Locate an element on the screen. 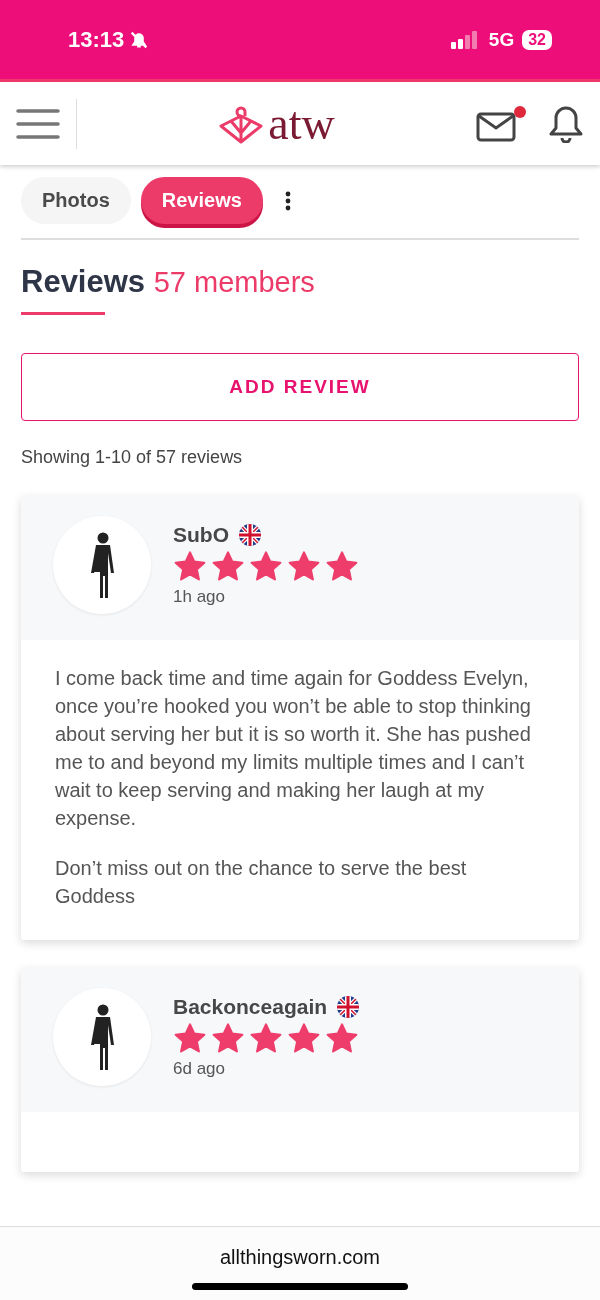 This screenshot has width=600, height=1300. review-time: 1h ago is located at coordinates (199, 597).